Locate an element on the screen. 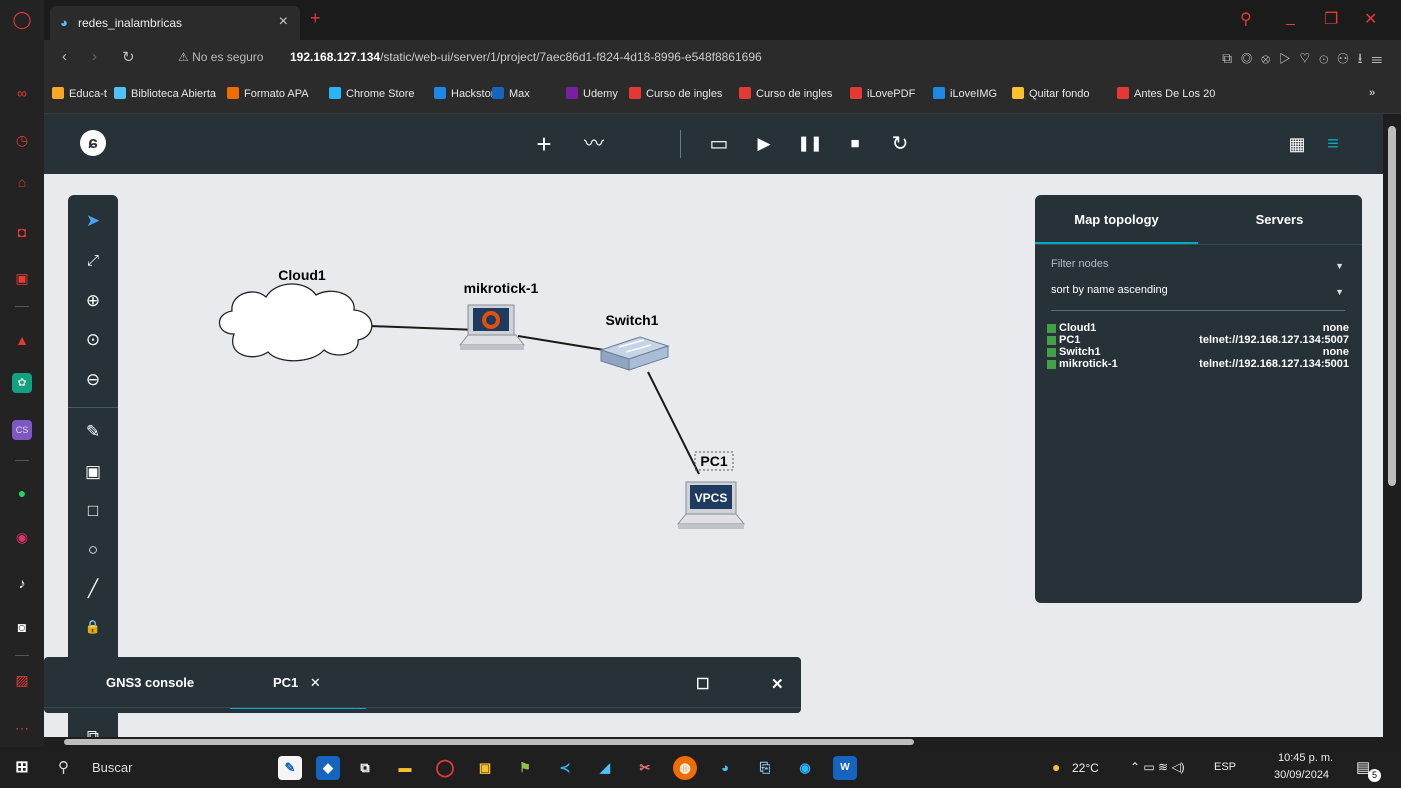  select-tool-icon: ➤ is located at coordinates (93, 221).